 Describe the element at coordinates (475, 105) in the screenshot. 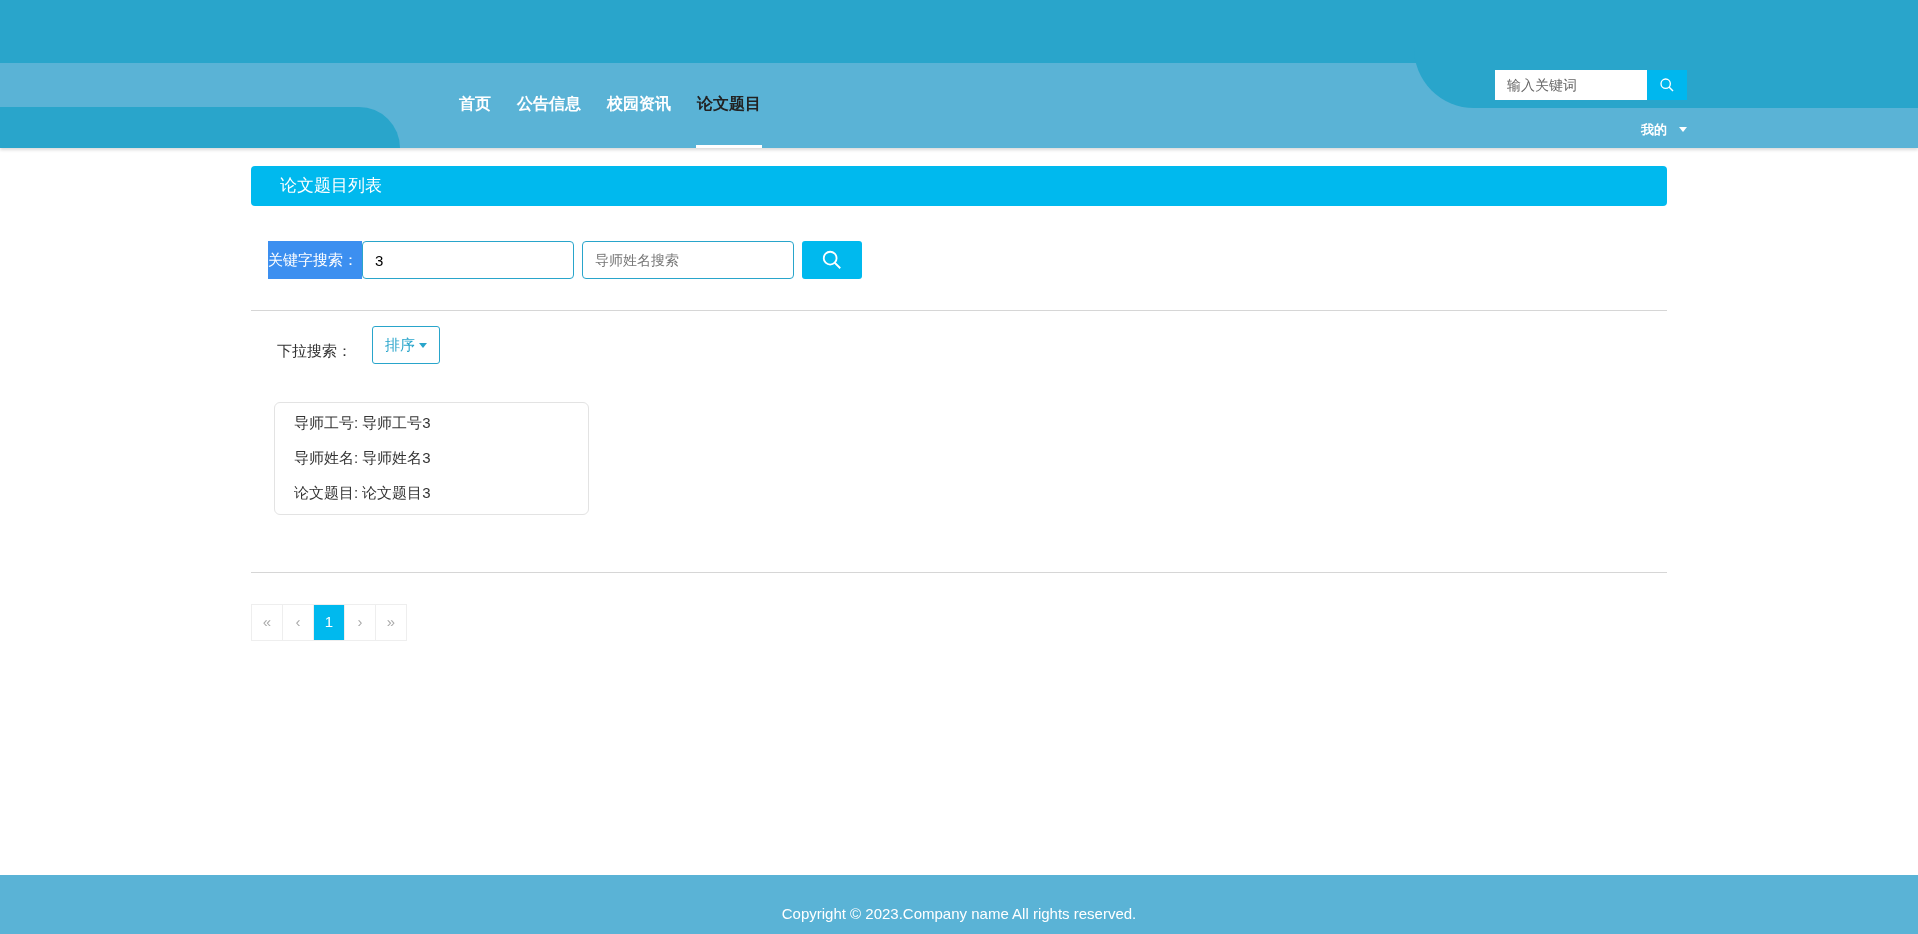

I see `nav-tab: 首页` at that location.